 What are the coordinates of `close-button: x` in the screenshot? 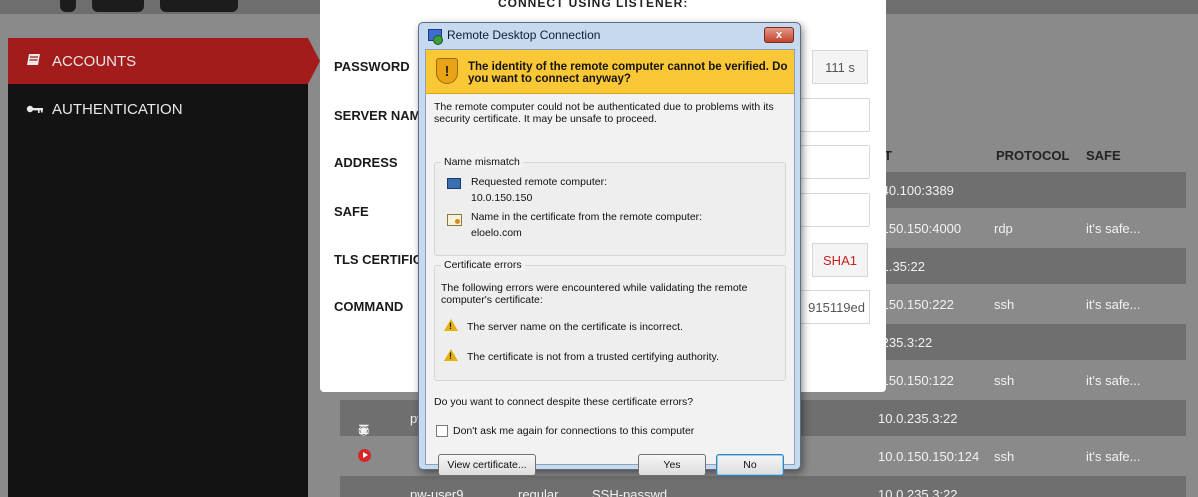 It's located at (779, 35).